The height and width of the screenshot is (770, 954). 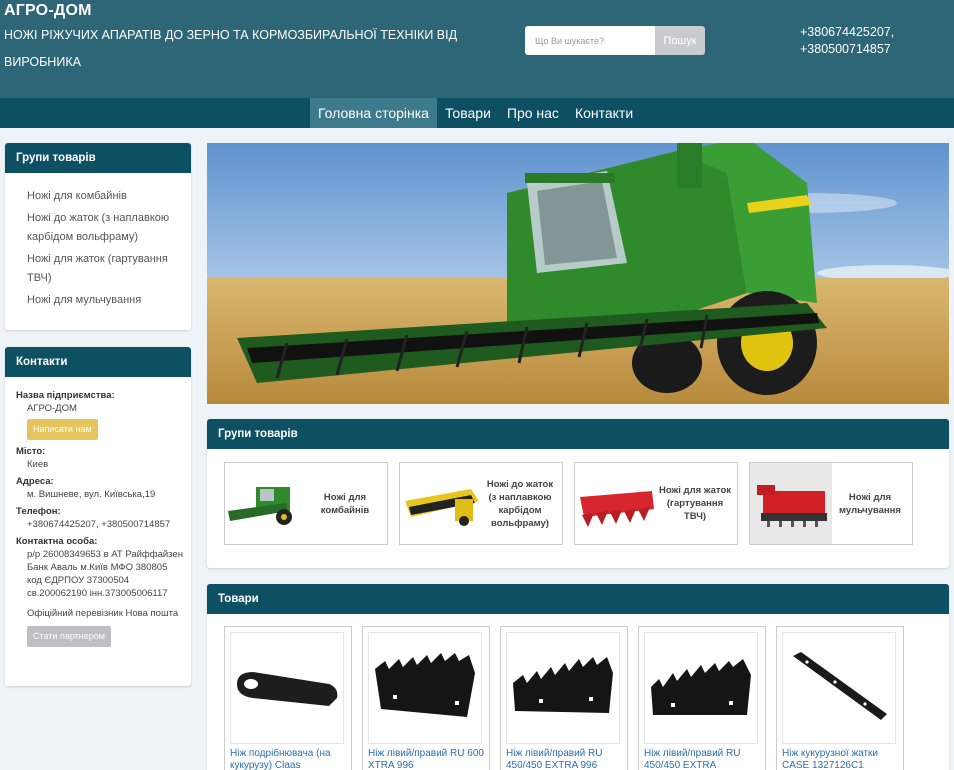 What do you see at coordinates (52, 408) in the screenshot?
I see `company-value: АГРО-ДОМ` at bounding box center [52, 408].